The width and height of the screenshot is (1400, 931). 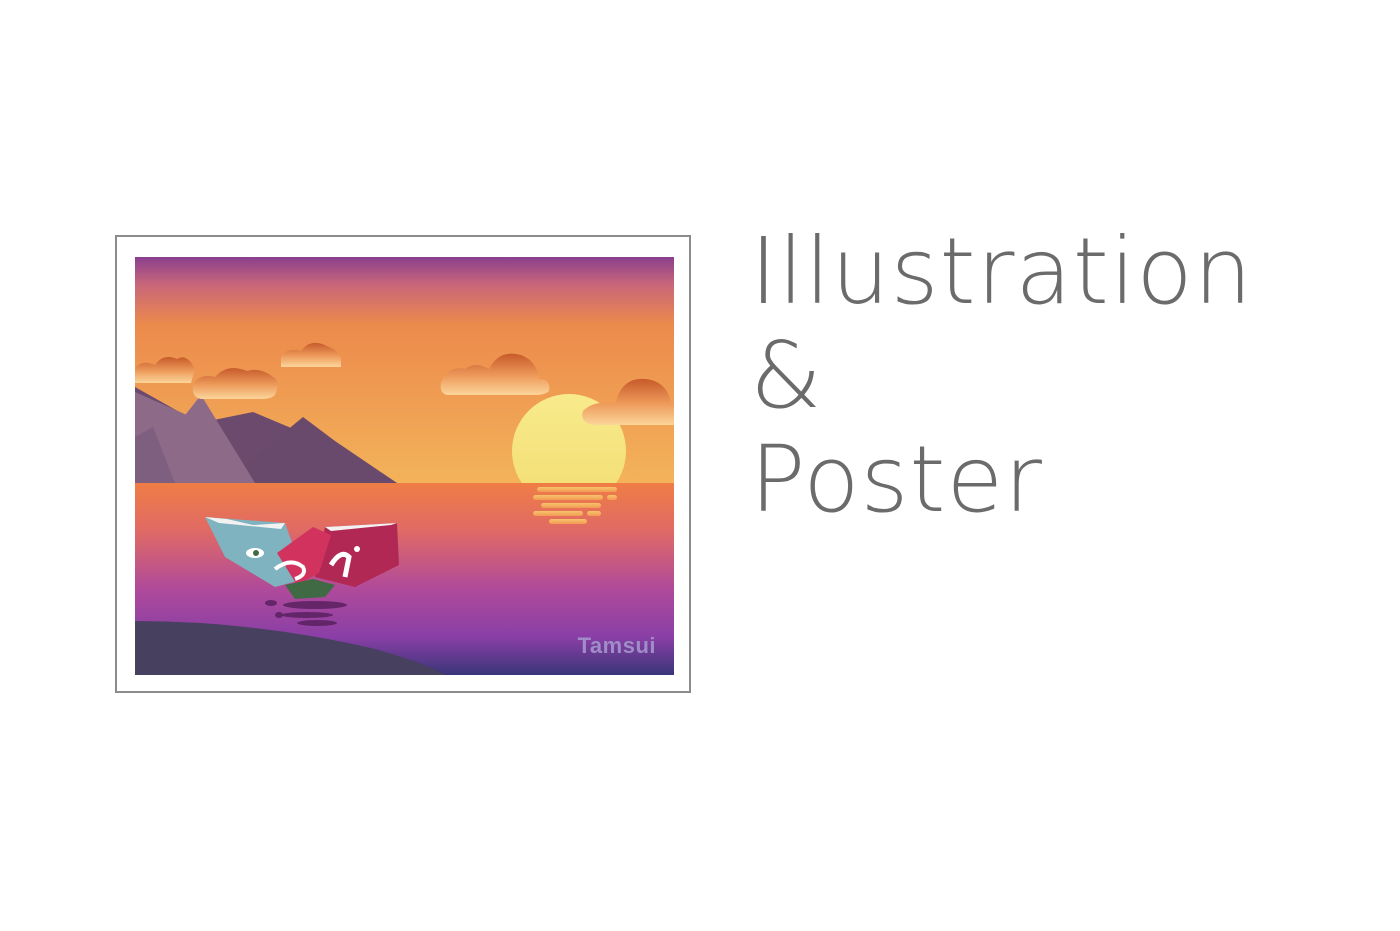 What do you see at coordinates (616, 645) in the screenshot?
I see `artwork-caption: Tamsui` at bounding box center [616, 645].